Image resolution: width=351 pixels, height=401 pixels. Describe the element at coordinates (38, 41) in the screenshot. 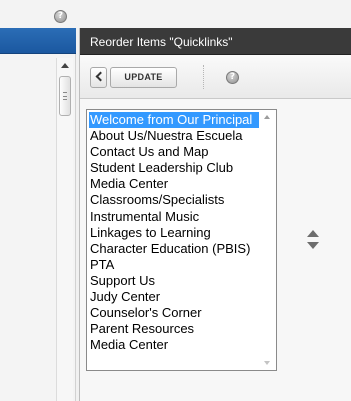

I see `left-pane-header` at that location.